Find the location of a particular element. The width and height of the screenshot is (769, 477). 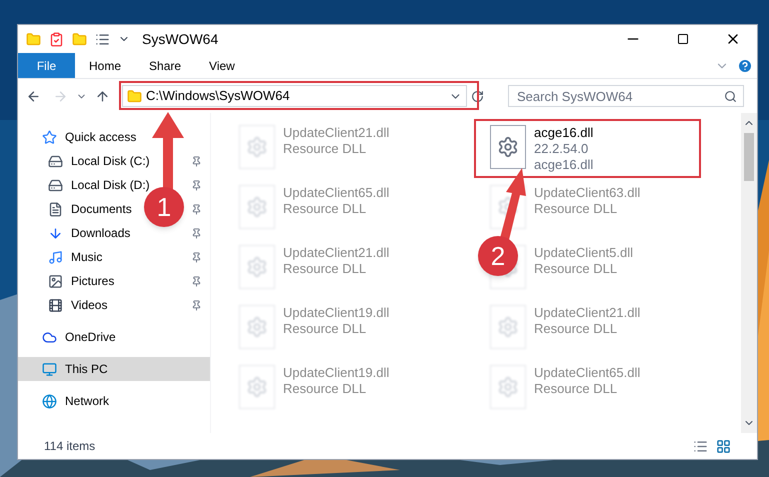

folder-icon is located at coordinates (134, 96).